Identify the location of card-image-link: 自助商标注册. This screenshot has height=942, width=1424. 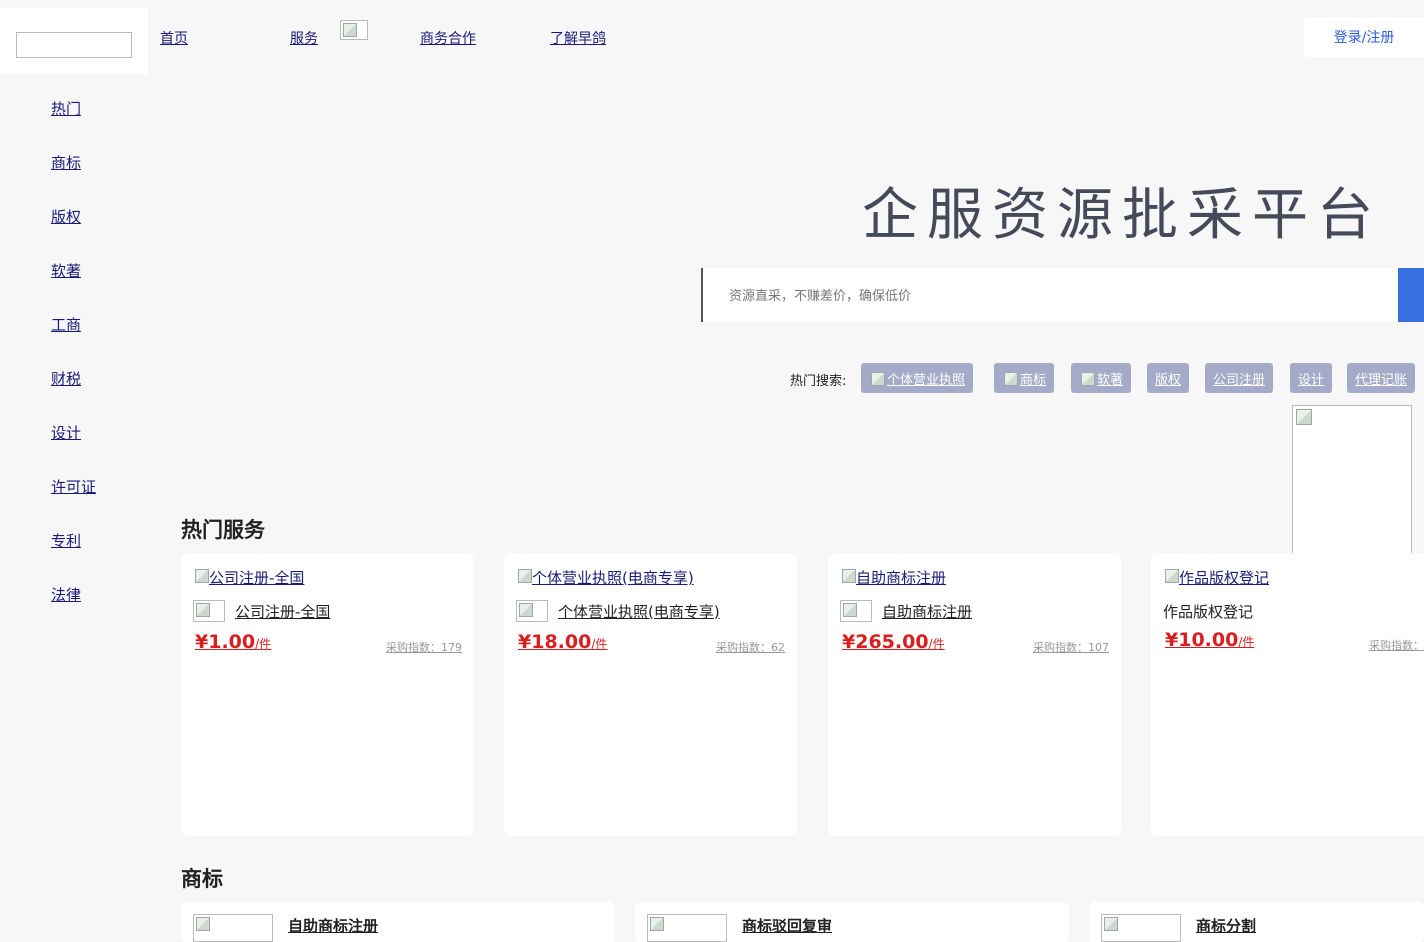
(893, 577).